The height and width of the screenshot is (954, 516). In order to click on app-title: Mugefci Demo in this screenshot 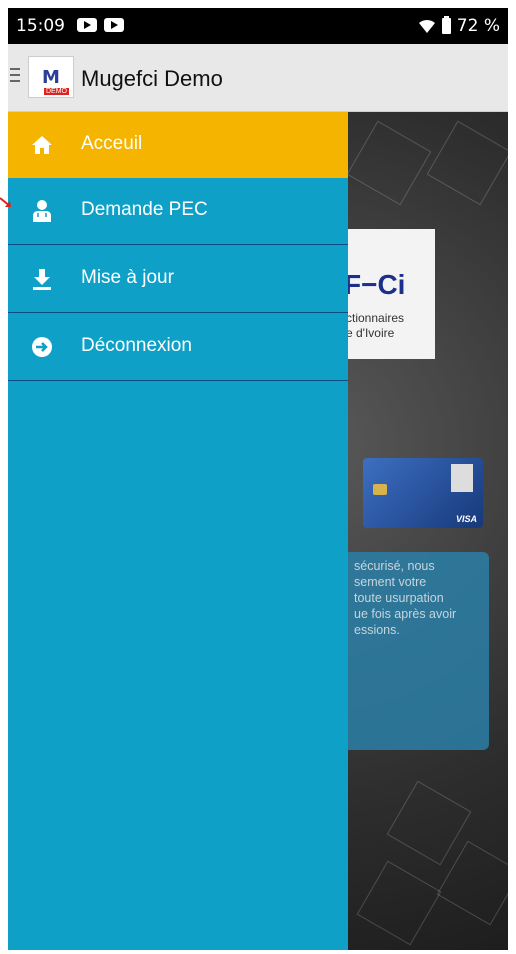, I will do `click(152, 78)`.